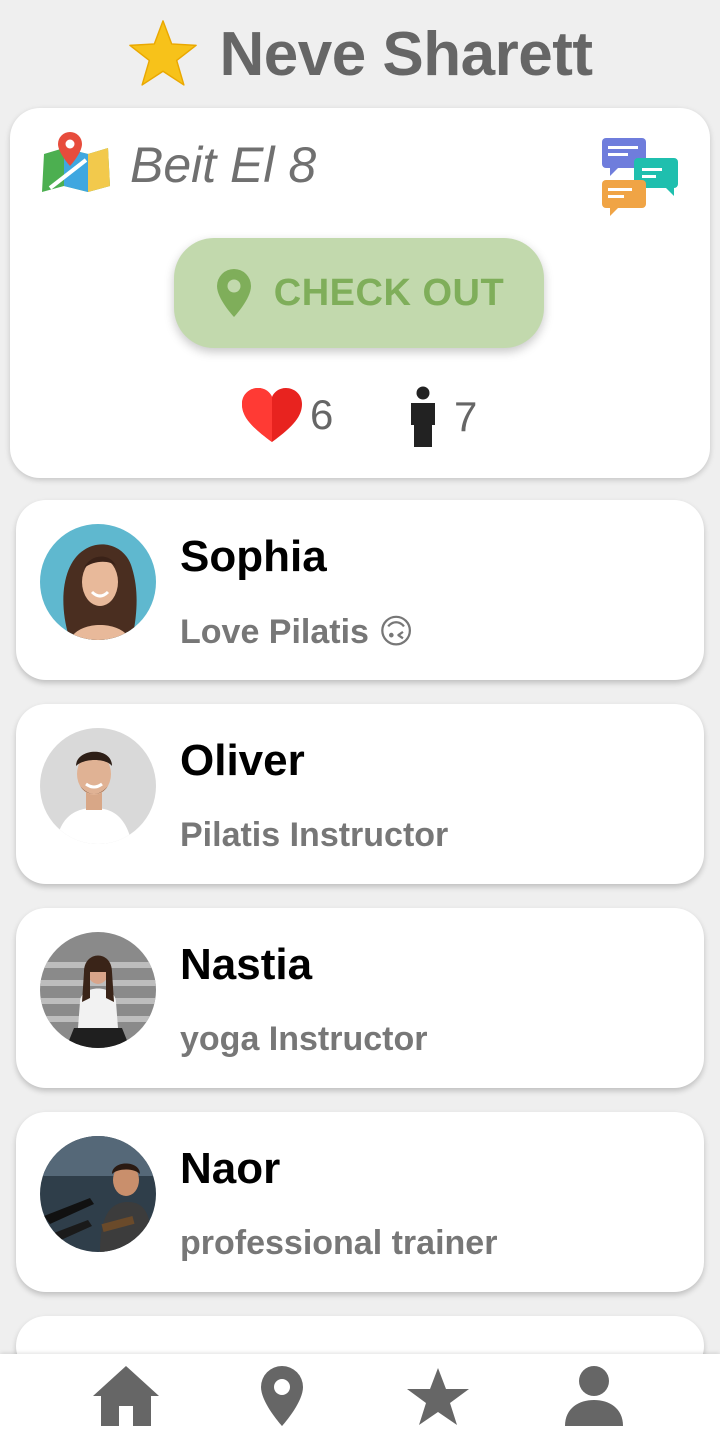 This screenshot has width=720, height=1440. Describe the element at coordinates (253, 556) in the screenshot. I see `person-name: Sophia` at that location.